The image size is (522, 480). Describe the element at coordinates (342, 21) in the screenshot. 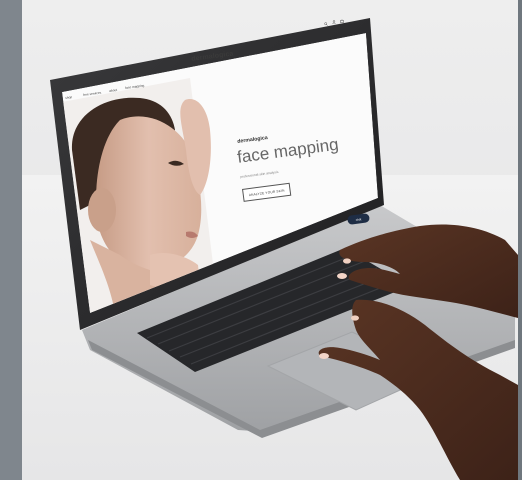

I see `bag-icon` at that location.